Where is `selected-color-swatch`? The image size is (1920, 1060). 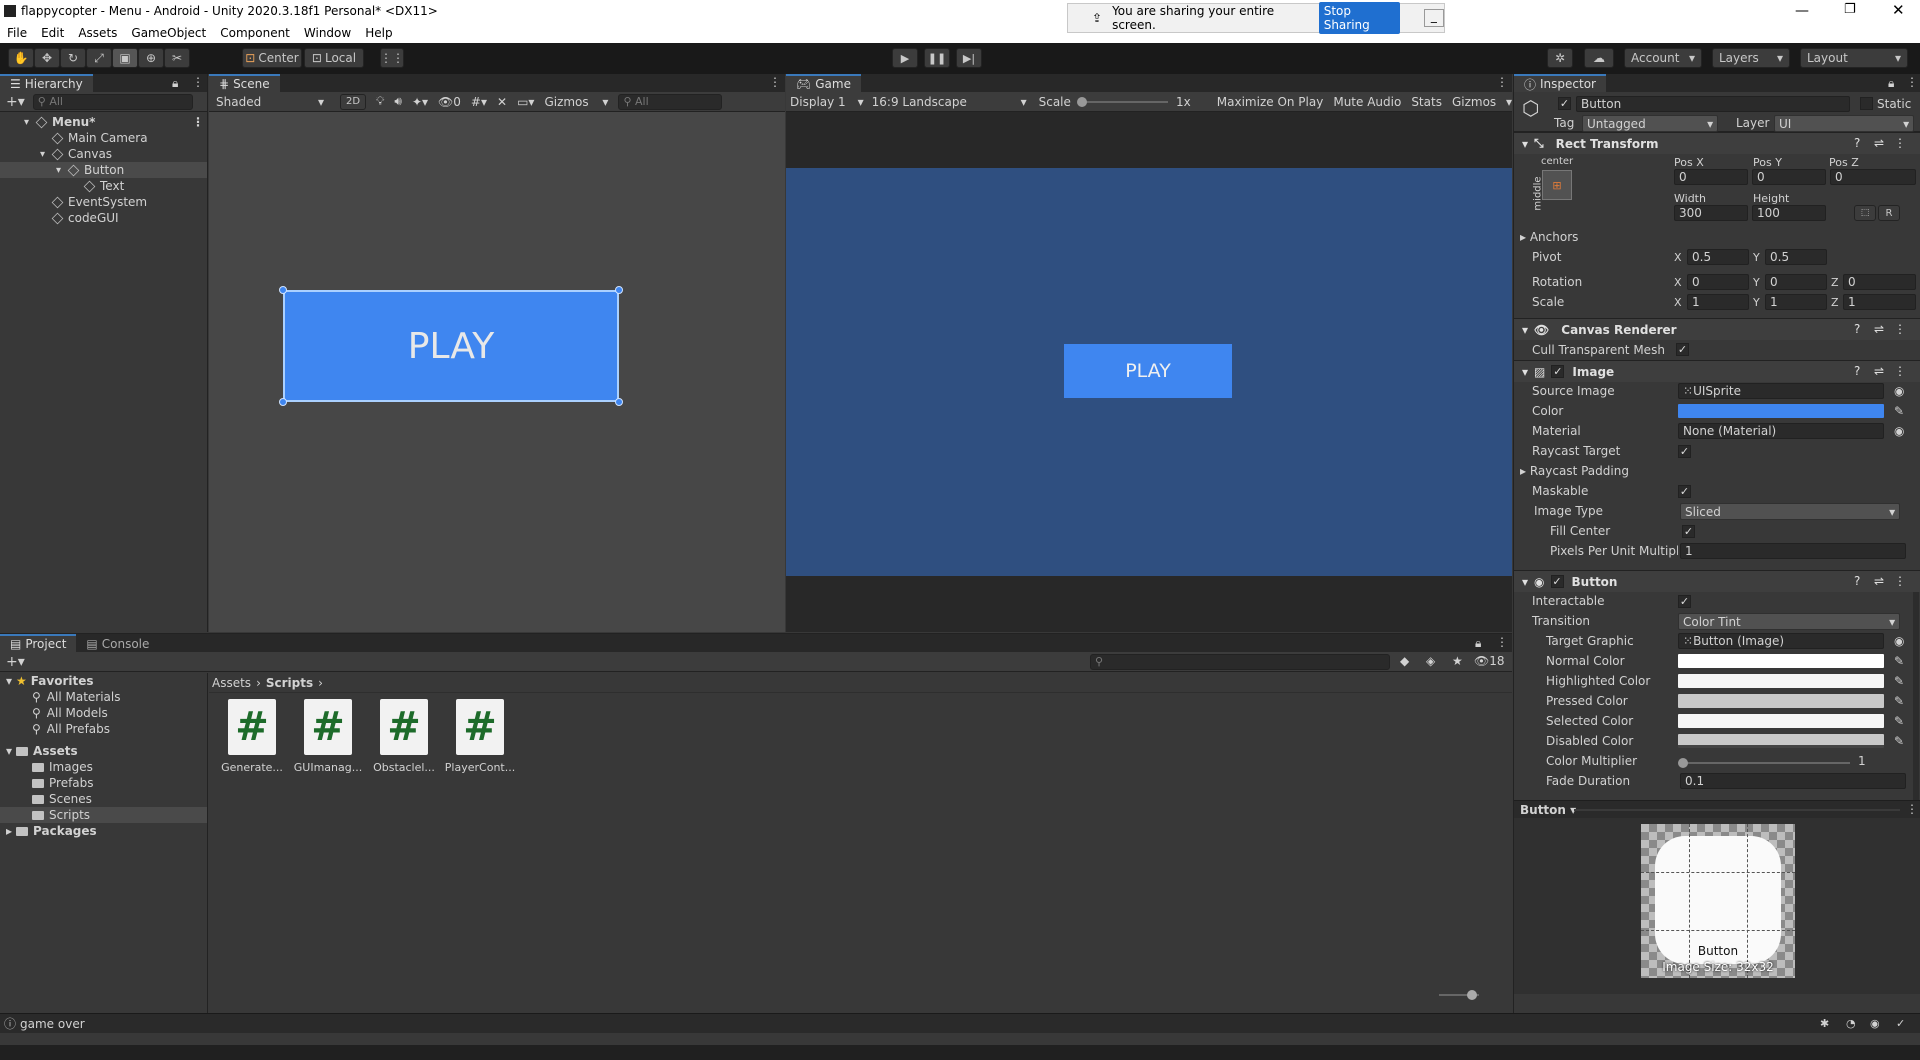 selected-color-swatch is located at coordinates (1781, 721).